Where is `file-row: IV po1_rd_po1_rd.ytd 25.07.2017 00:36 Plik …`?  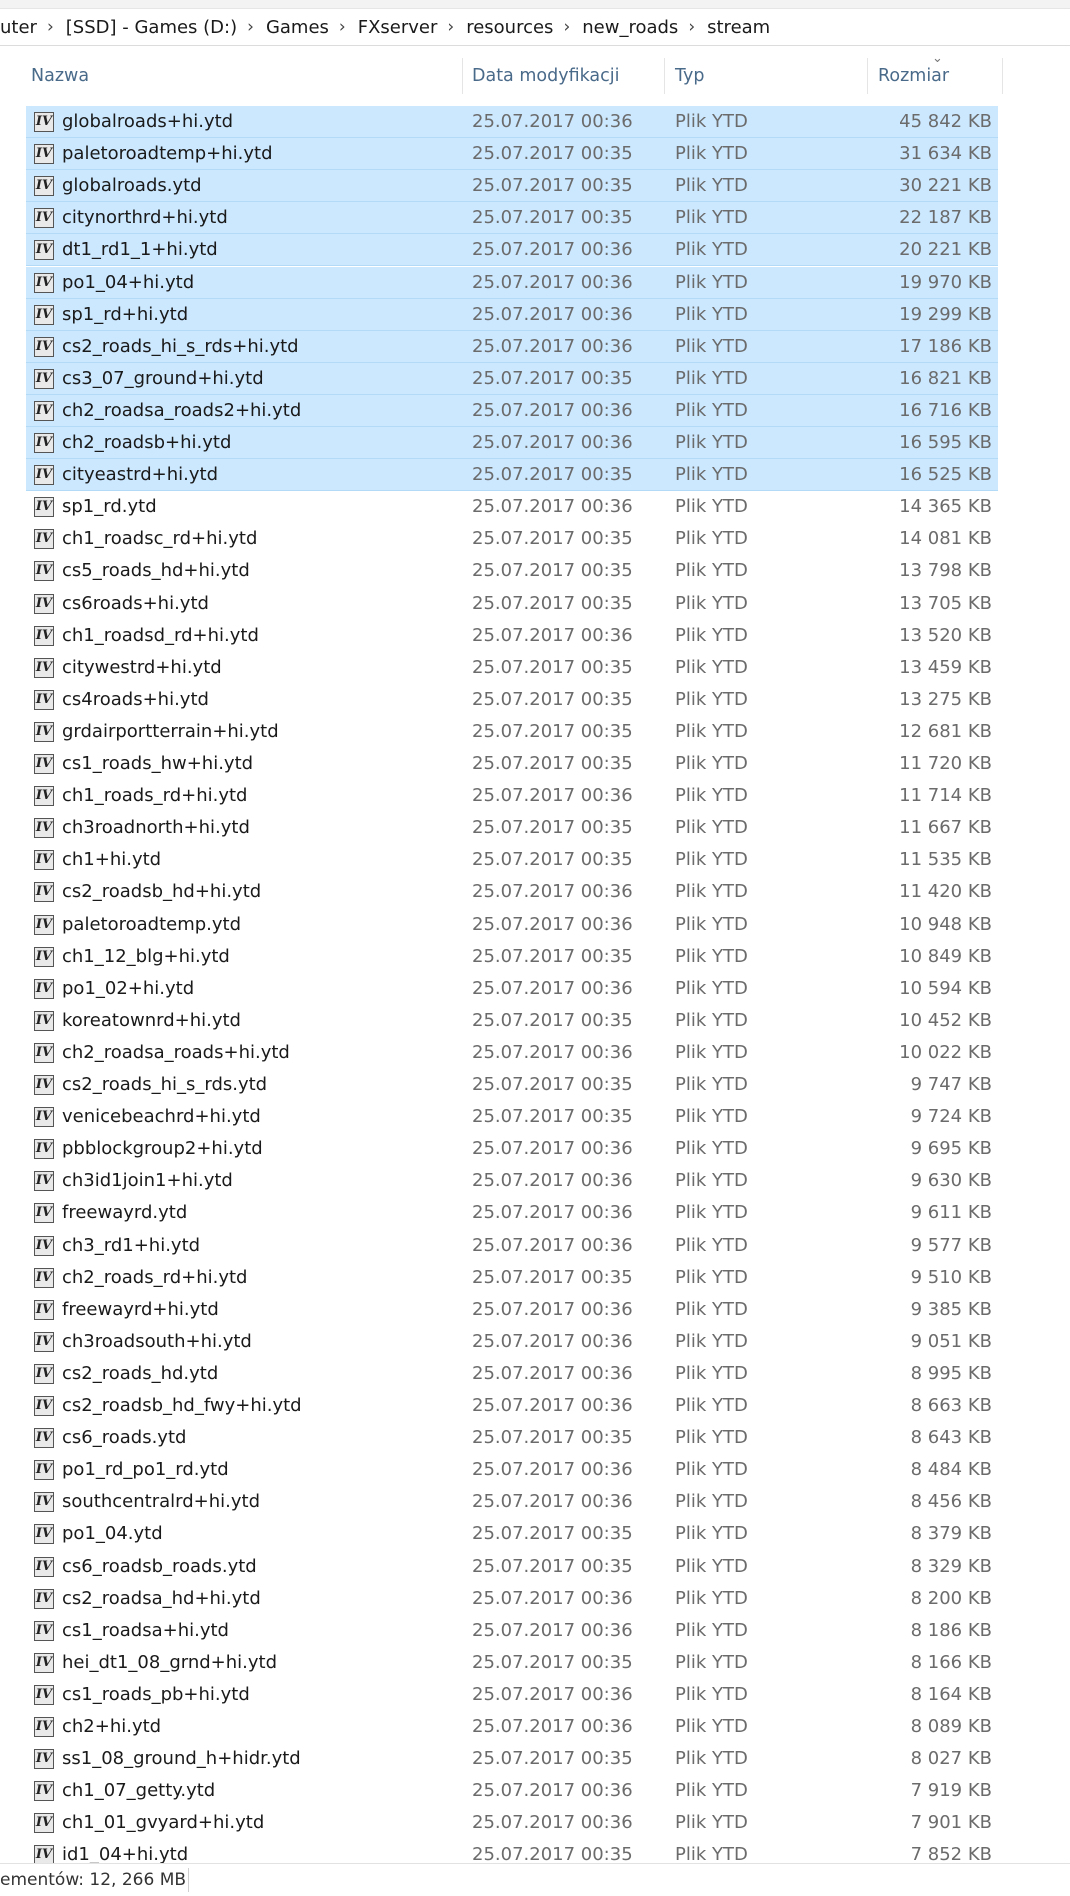
file-row: IV po1_rd_po1_rd.ytd 25.07.2017 00:36 Plik … is located at coordinates (512, 1470).